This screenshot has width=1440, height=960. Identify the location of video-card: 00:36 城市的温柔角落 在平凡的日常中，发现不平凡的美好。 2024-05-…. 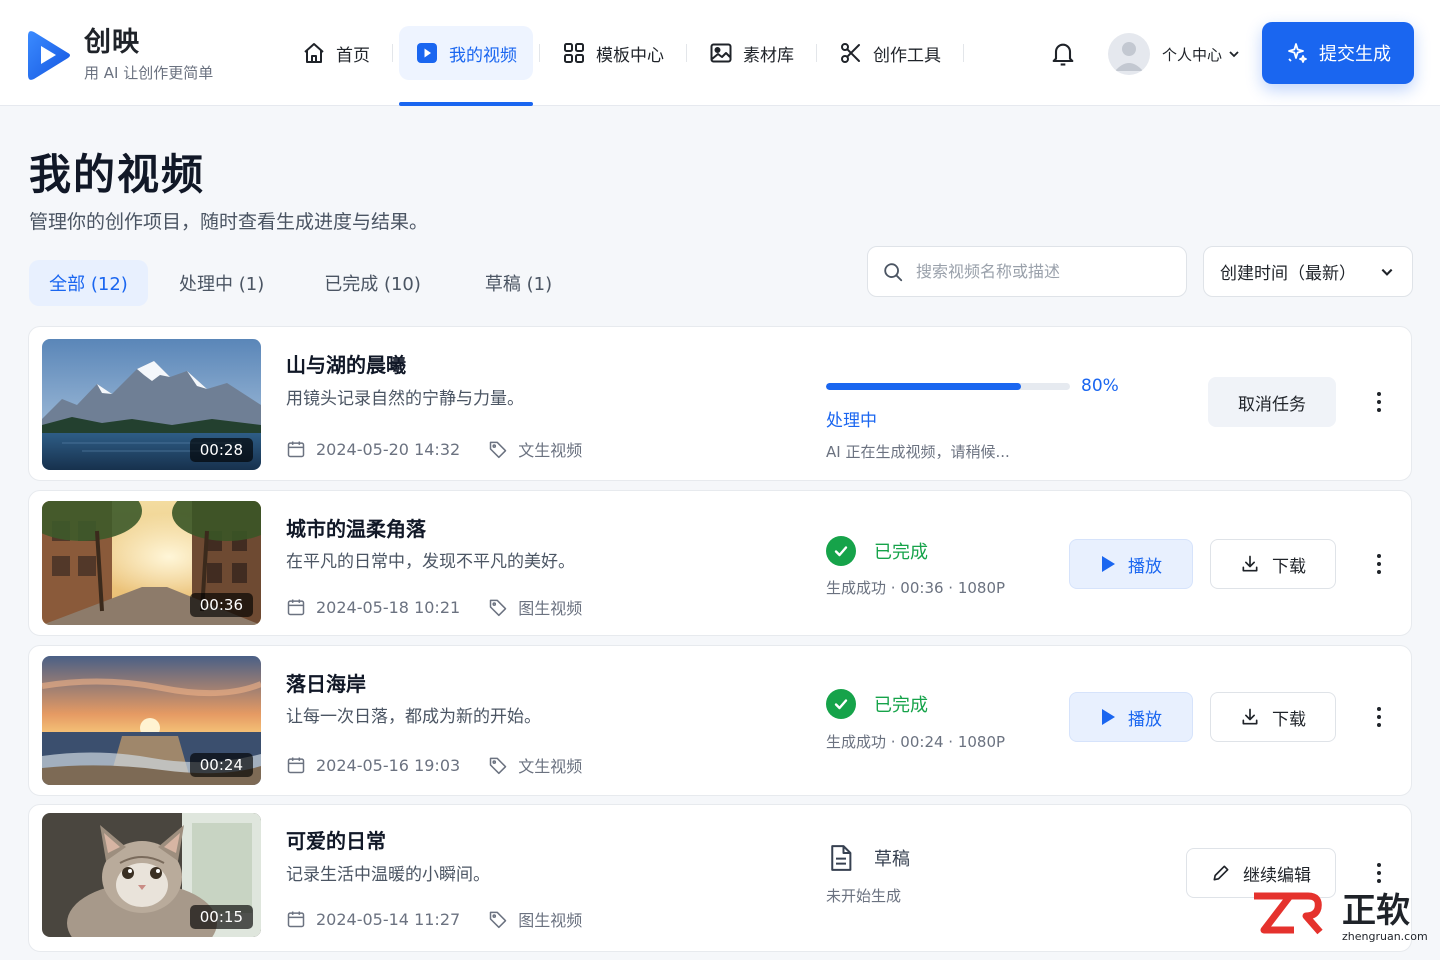
(720, 563).